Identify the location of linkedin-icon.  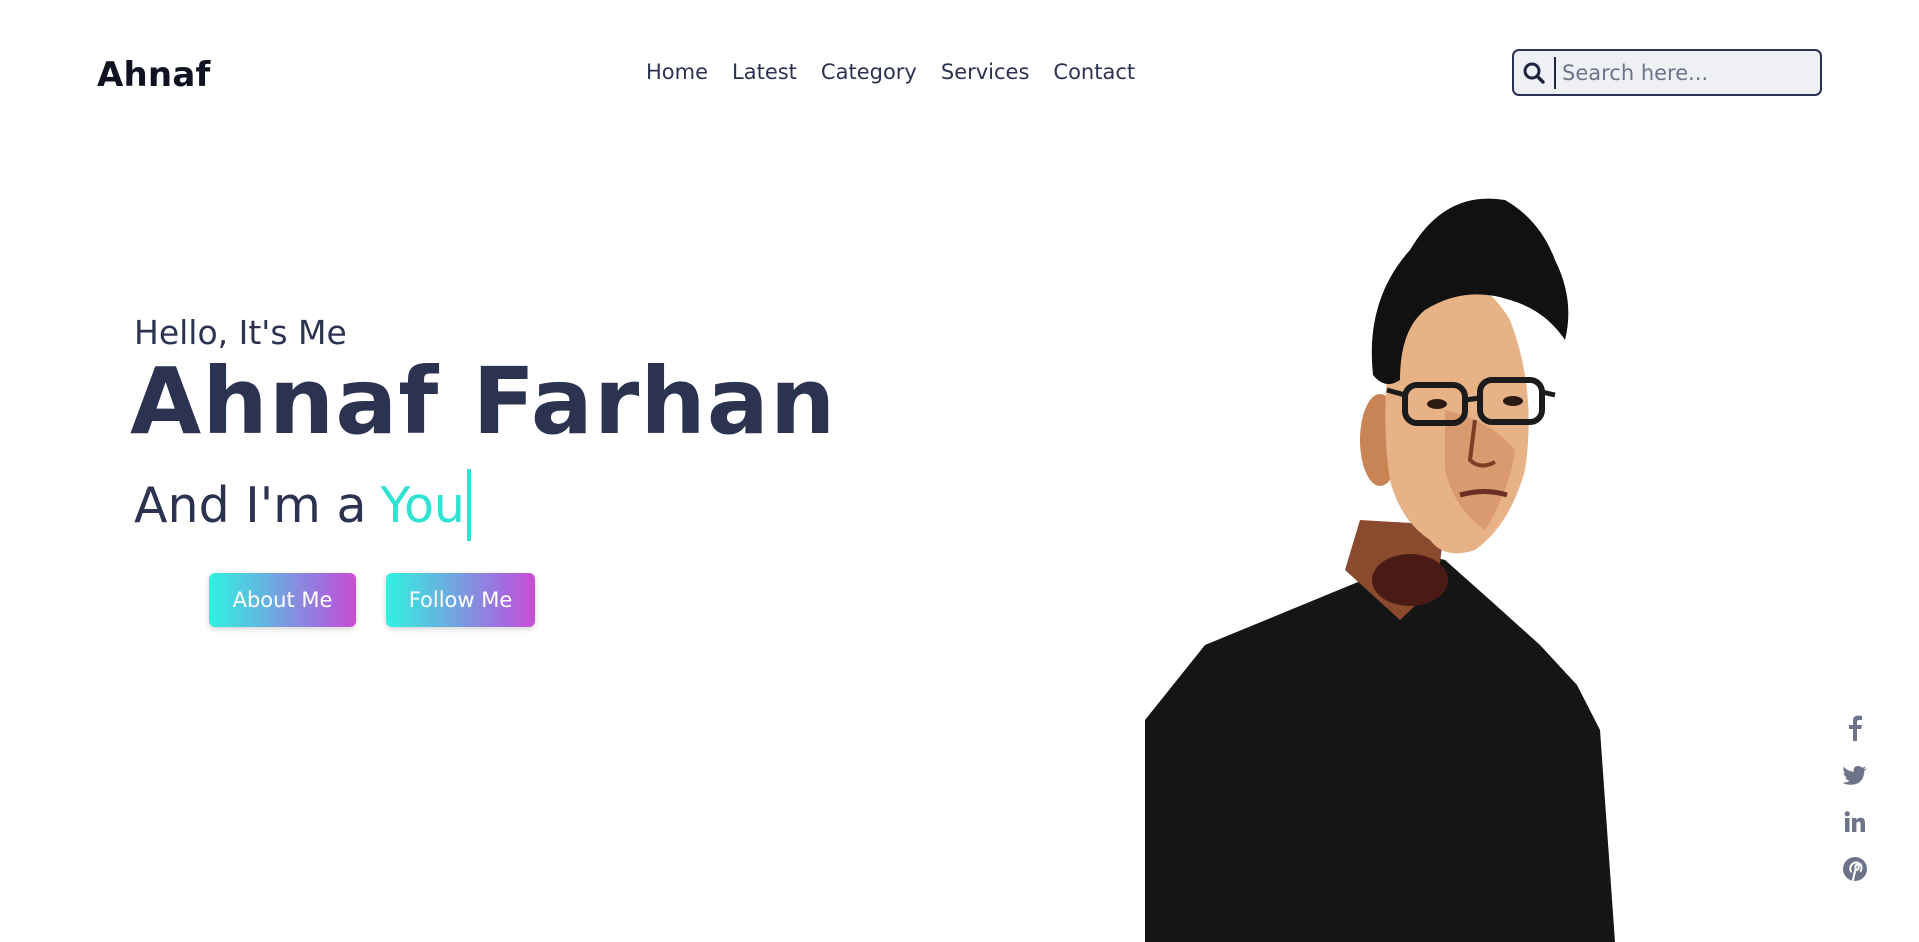
(1855, 824).